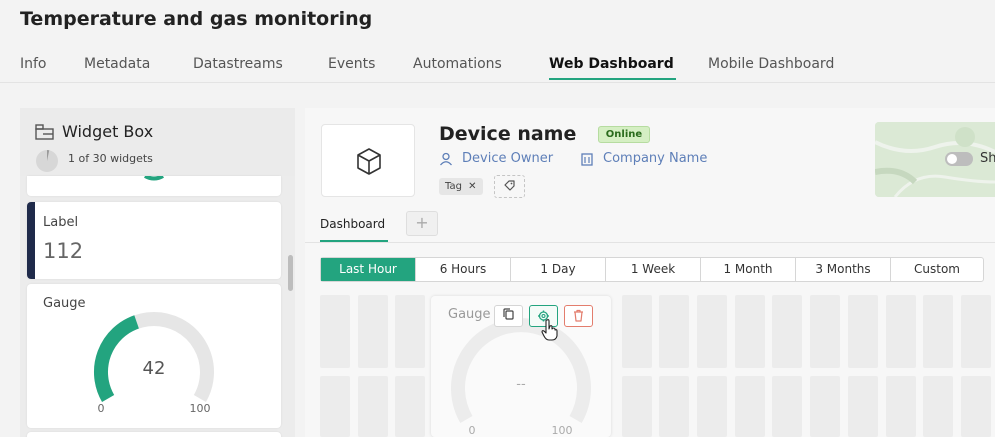  I want to click on copy-widget-button, so click(508, 316).